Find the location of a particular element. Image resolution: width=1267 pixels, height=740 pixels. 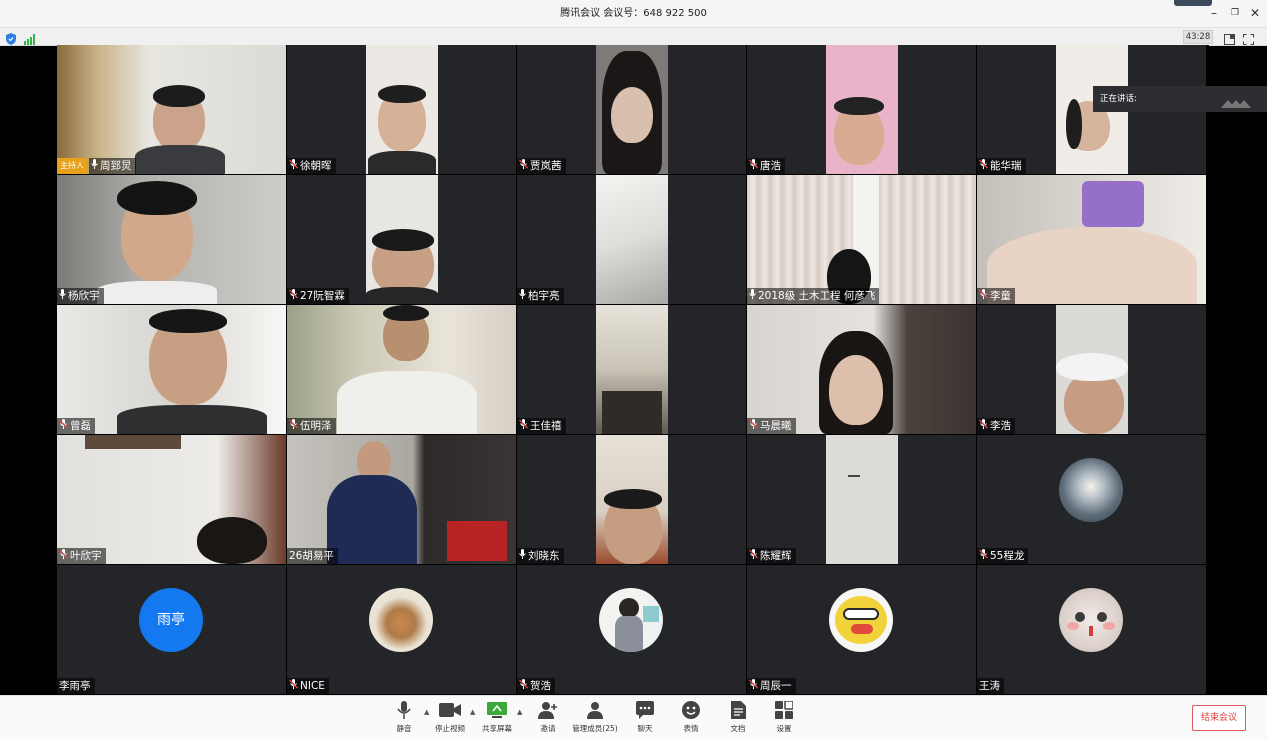

participant-tile: 刘晓东 is located at coordinates (631, 499).